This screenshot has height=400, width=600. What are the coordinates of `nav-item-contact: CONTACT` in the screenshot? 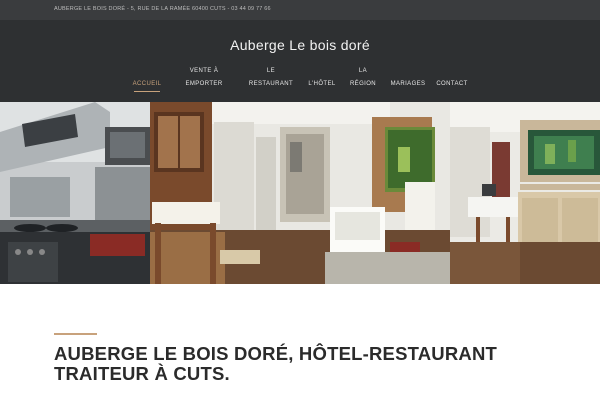 It's located at (452, 84).